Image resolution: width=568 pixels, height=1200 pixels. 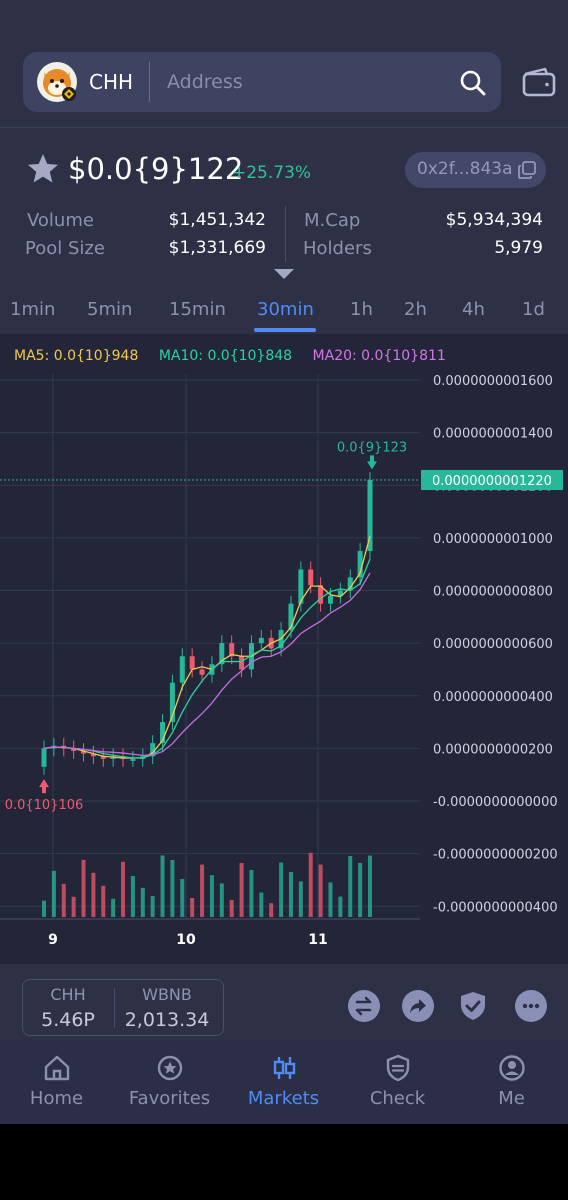 What do you see at coordinates (473, 83) in the screenshot?
I see `search-icon` at bounding box center [473, 83].